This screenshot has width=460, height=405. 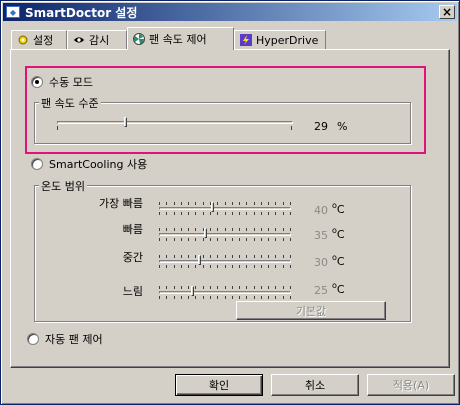 I want to click on temp-row-fast-thumb, so click(x=206, y=233).